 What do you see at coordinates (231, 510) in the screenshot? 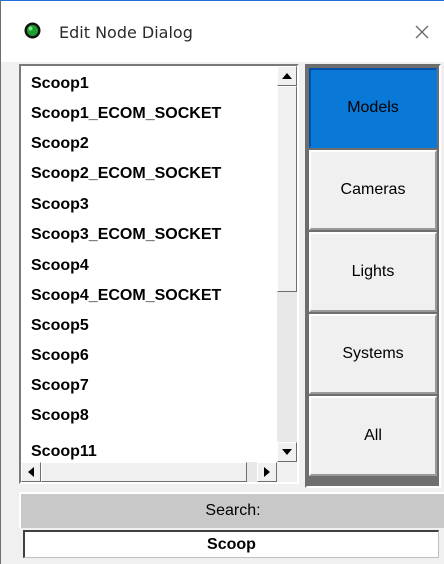
I see `search-label: Search:` at bounding box center [231, 510].